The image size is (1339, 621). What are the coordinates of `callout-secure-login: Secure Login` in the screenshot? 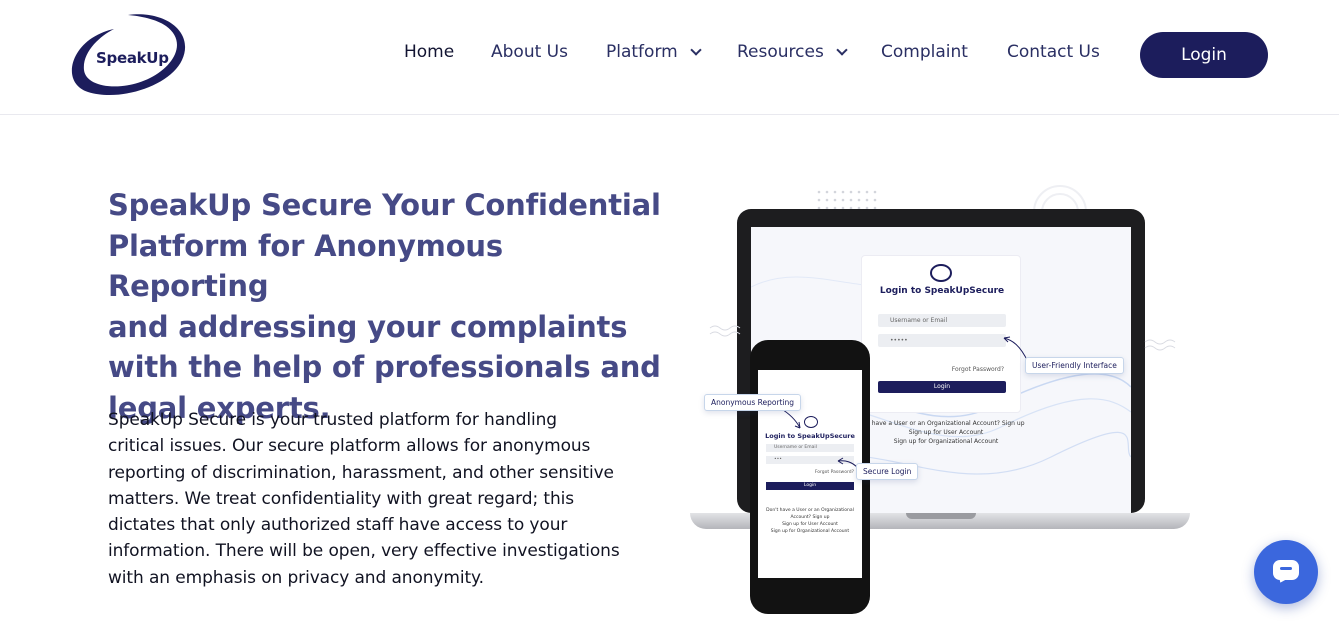 It's located at (887, 471).